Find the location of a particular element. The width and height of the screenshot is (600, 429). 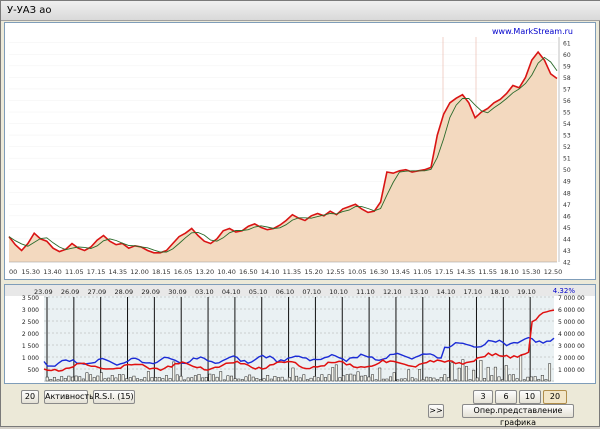

price-y-tick-label: 43 is located at coordinates (567, 251).